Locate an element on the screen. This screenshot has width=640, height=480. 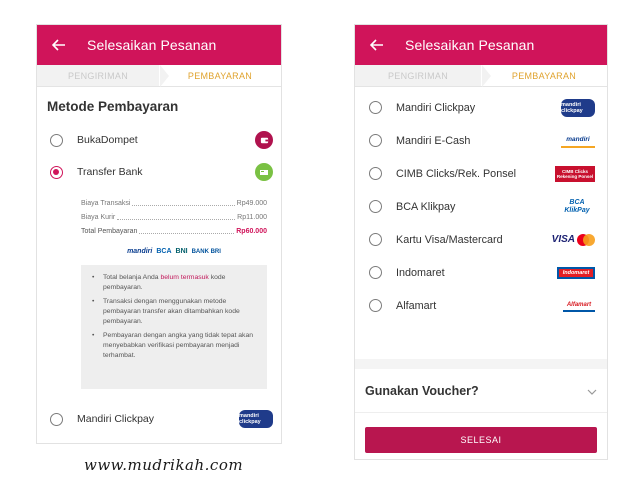
option-label: BukaDompet is located at coordinates (107, 140).